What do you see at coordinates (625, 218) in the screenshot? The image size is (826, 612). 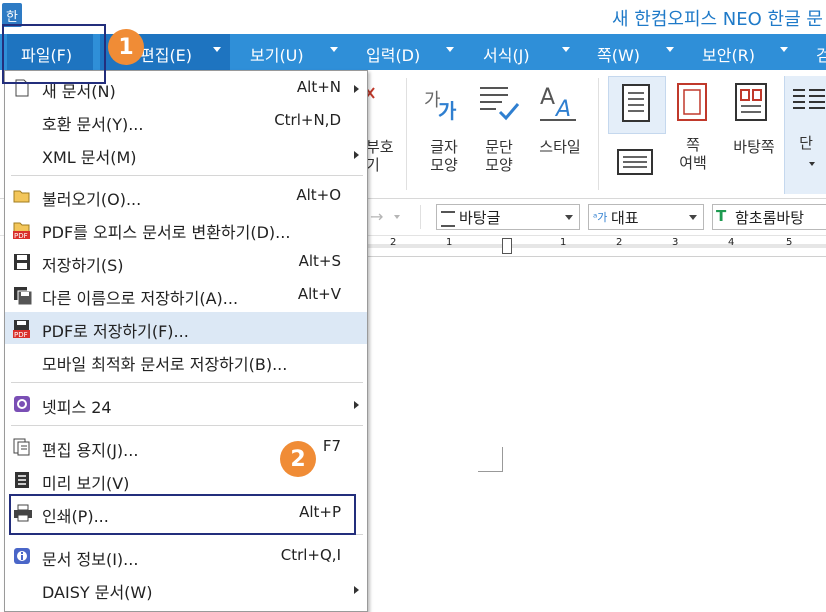 I see `language-combo-value: 대표` at bounding box center [625, 218].